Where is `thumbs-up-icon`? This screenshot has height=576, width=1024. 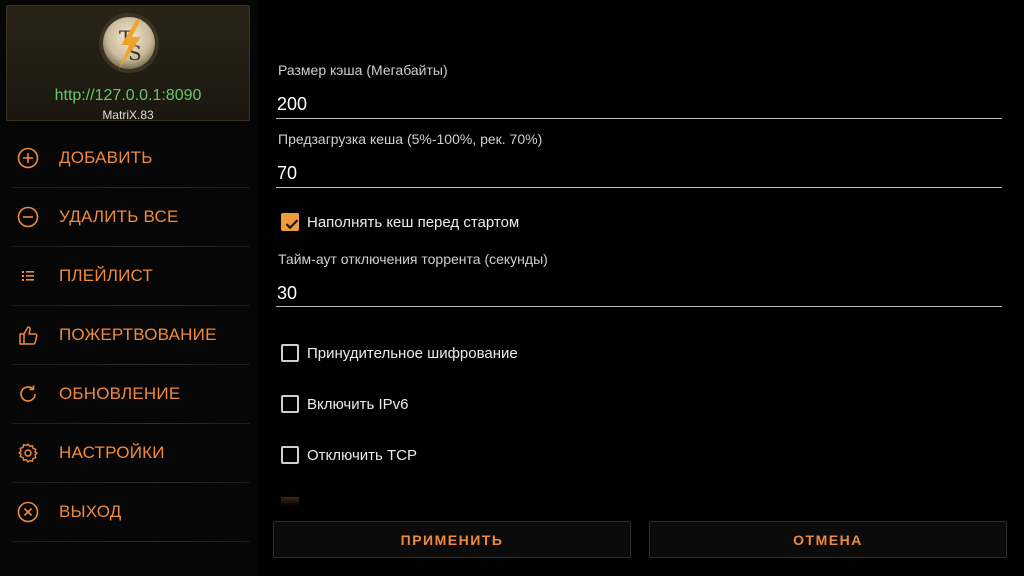
thumbs-up-icon is located at coordinates (28, 335).